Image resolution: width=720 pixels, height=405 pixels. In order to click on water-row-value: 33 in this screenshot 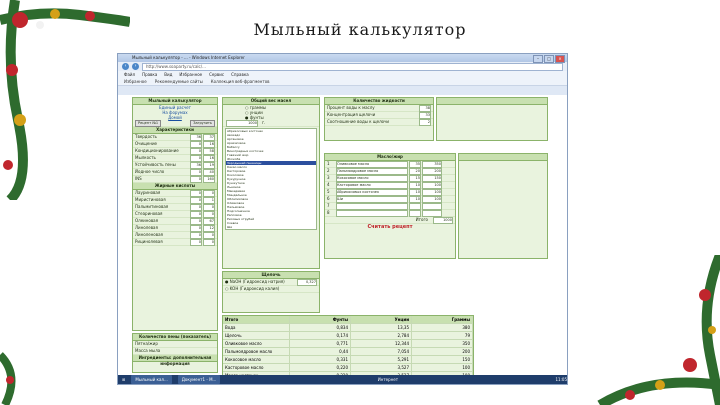, I will do `click(425, 115)`.